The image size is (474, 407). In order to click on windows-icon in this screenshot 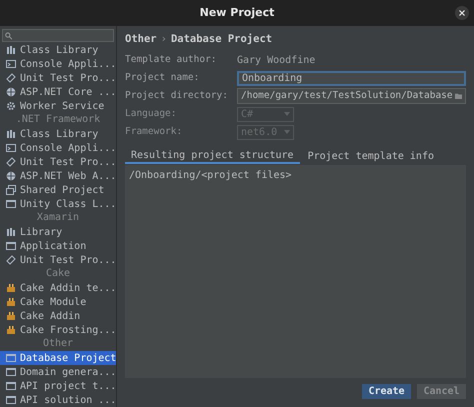, I will do `click(11, 190)`.